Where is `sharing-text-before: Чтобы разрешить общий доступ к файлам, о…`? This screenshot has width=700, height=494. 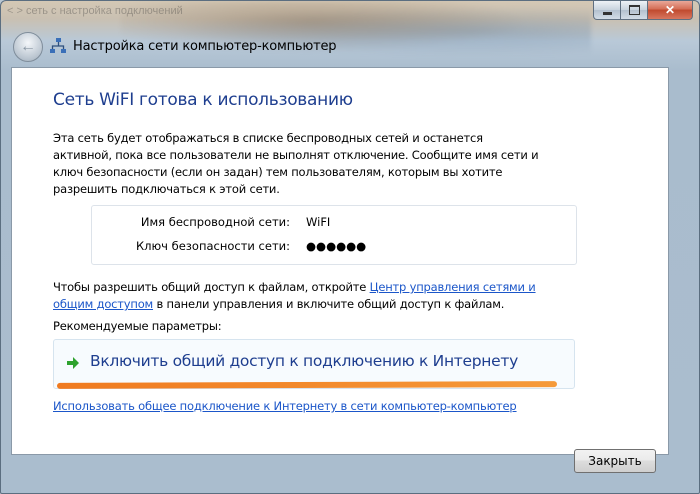 sharing-text-before: Чтобы разрешить общий доступ к файлам, о… is located at coordinates (211, 287).